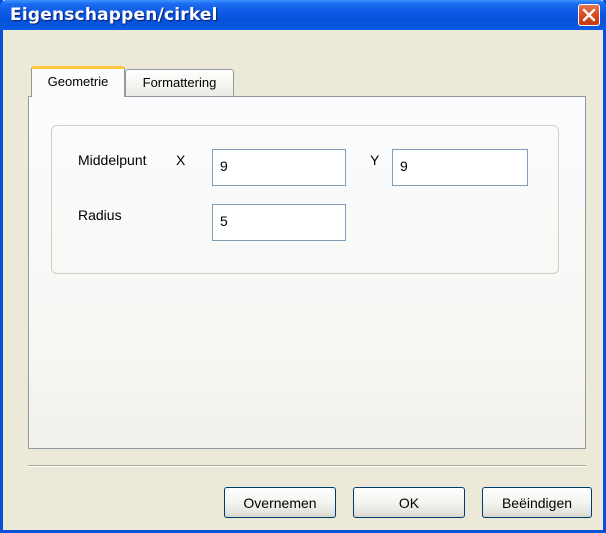  Describe the element at coordinates (114, 15) in the screenshot. I see `window-title: Eigenschappen/cirkel` at that location.